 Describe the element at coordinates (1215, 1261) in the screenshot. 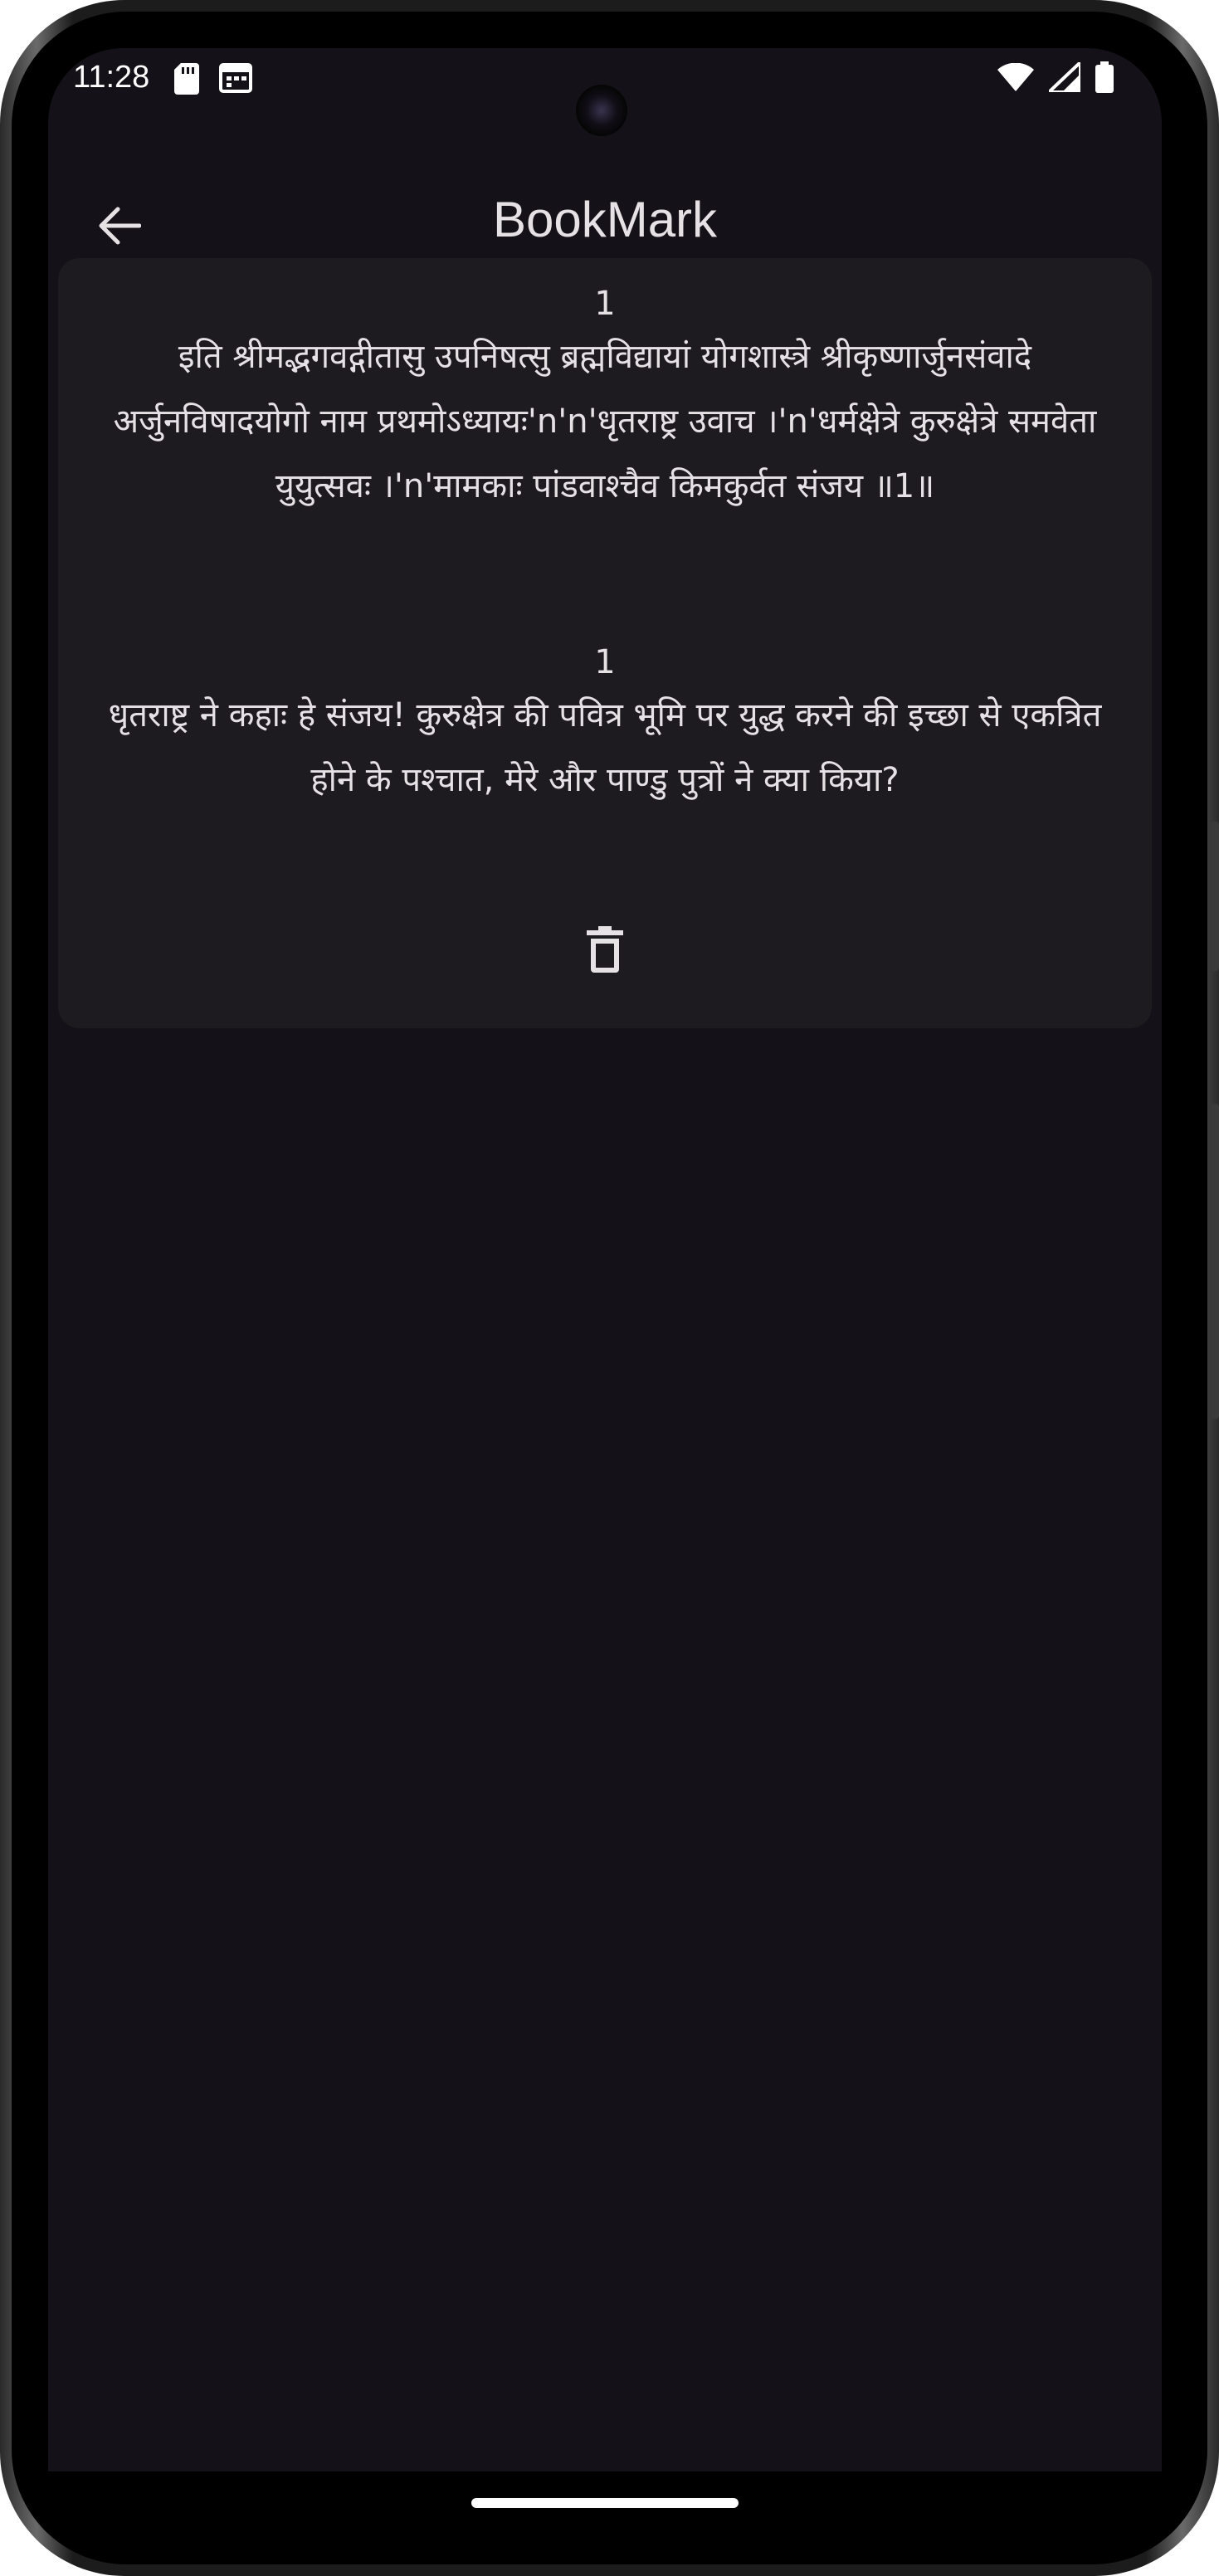

I see `power-button` at that location.